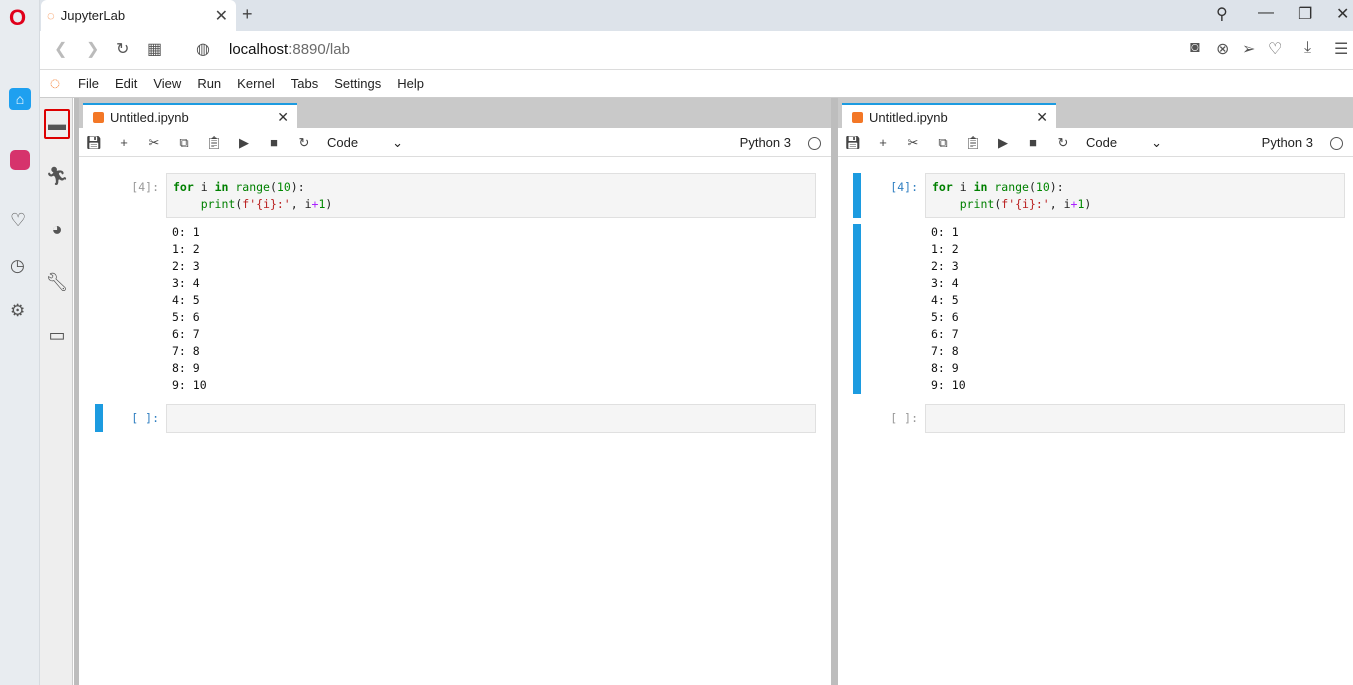  I want to click on instagram-icon, so click(20, 160).